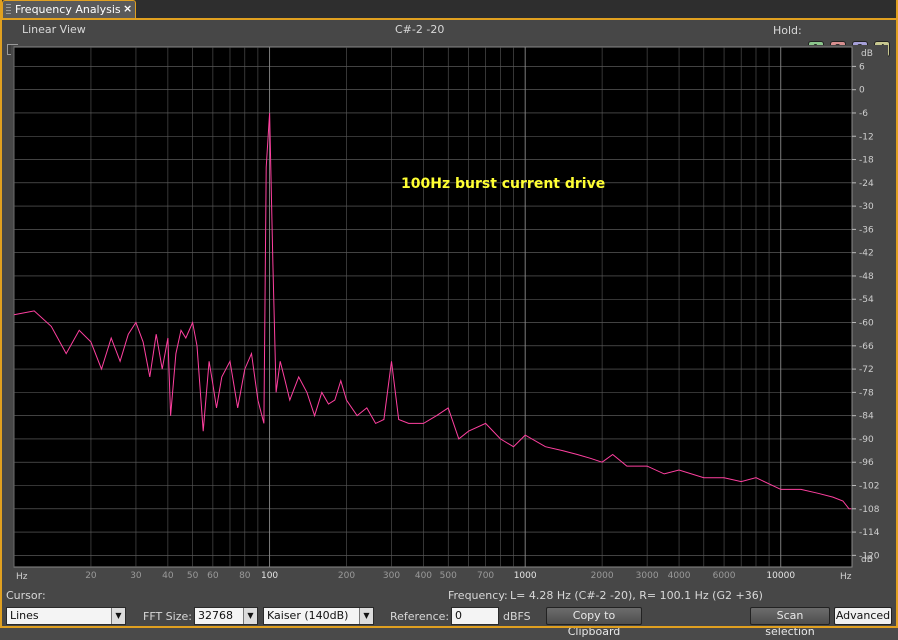  I want to click on linear-view-label: Linear View, so click(54, 29).